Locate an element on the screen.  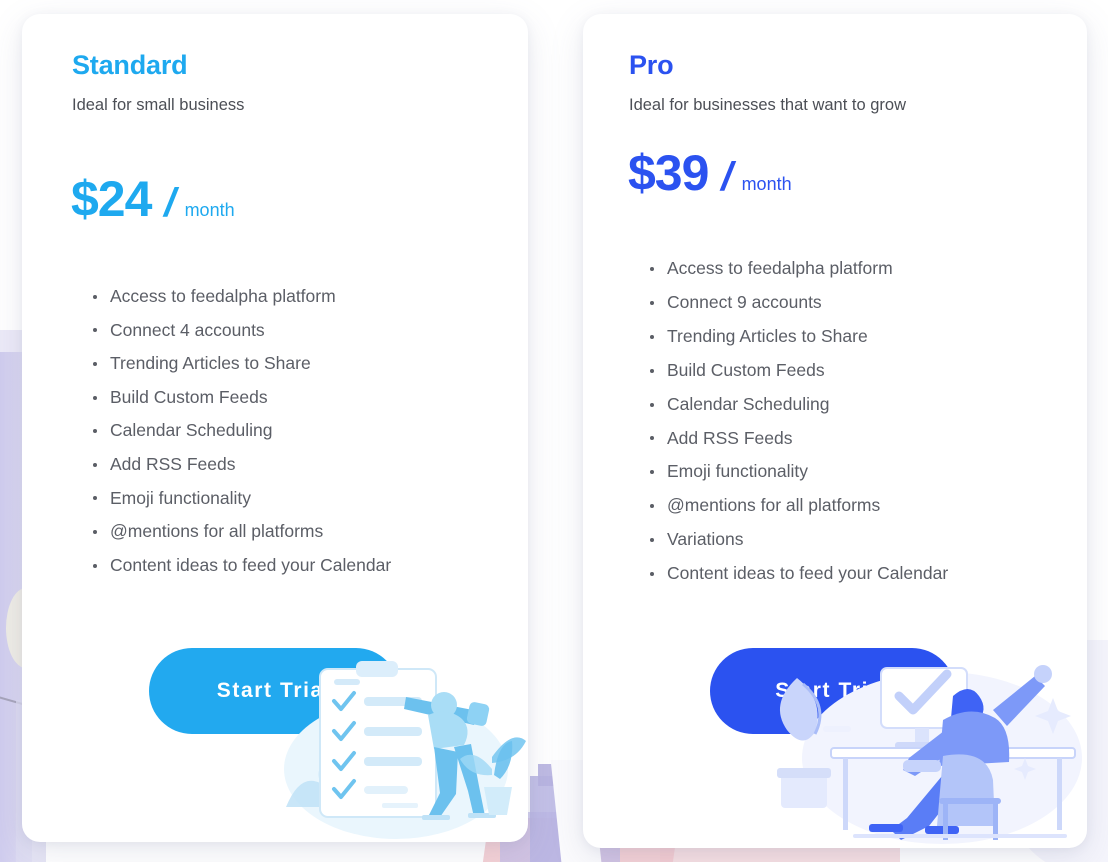
plan-name-standard: Standard is located at coordinates (130, 65).